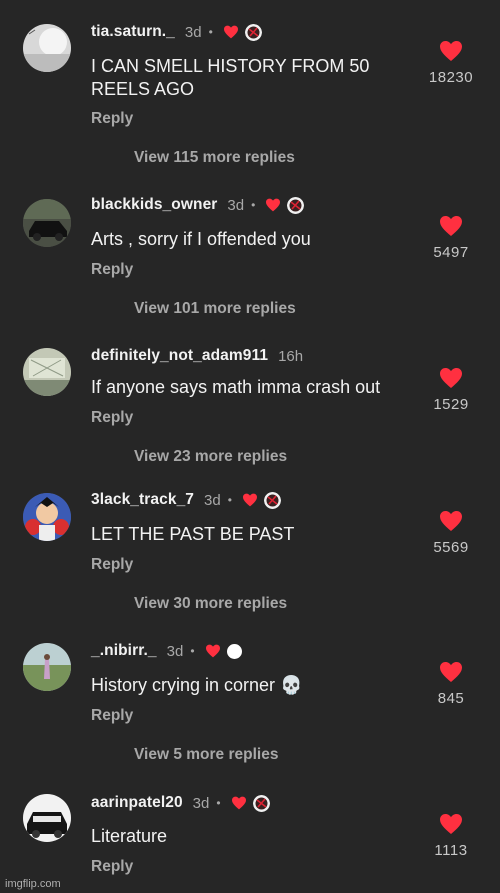  What do you see at coordinates (451, 850) in the screenshot?
I see `like-count: 1113` at bounding box center [451, 850].